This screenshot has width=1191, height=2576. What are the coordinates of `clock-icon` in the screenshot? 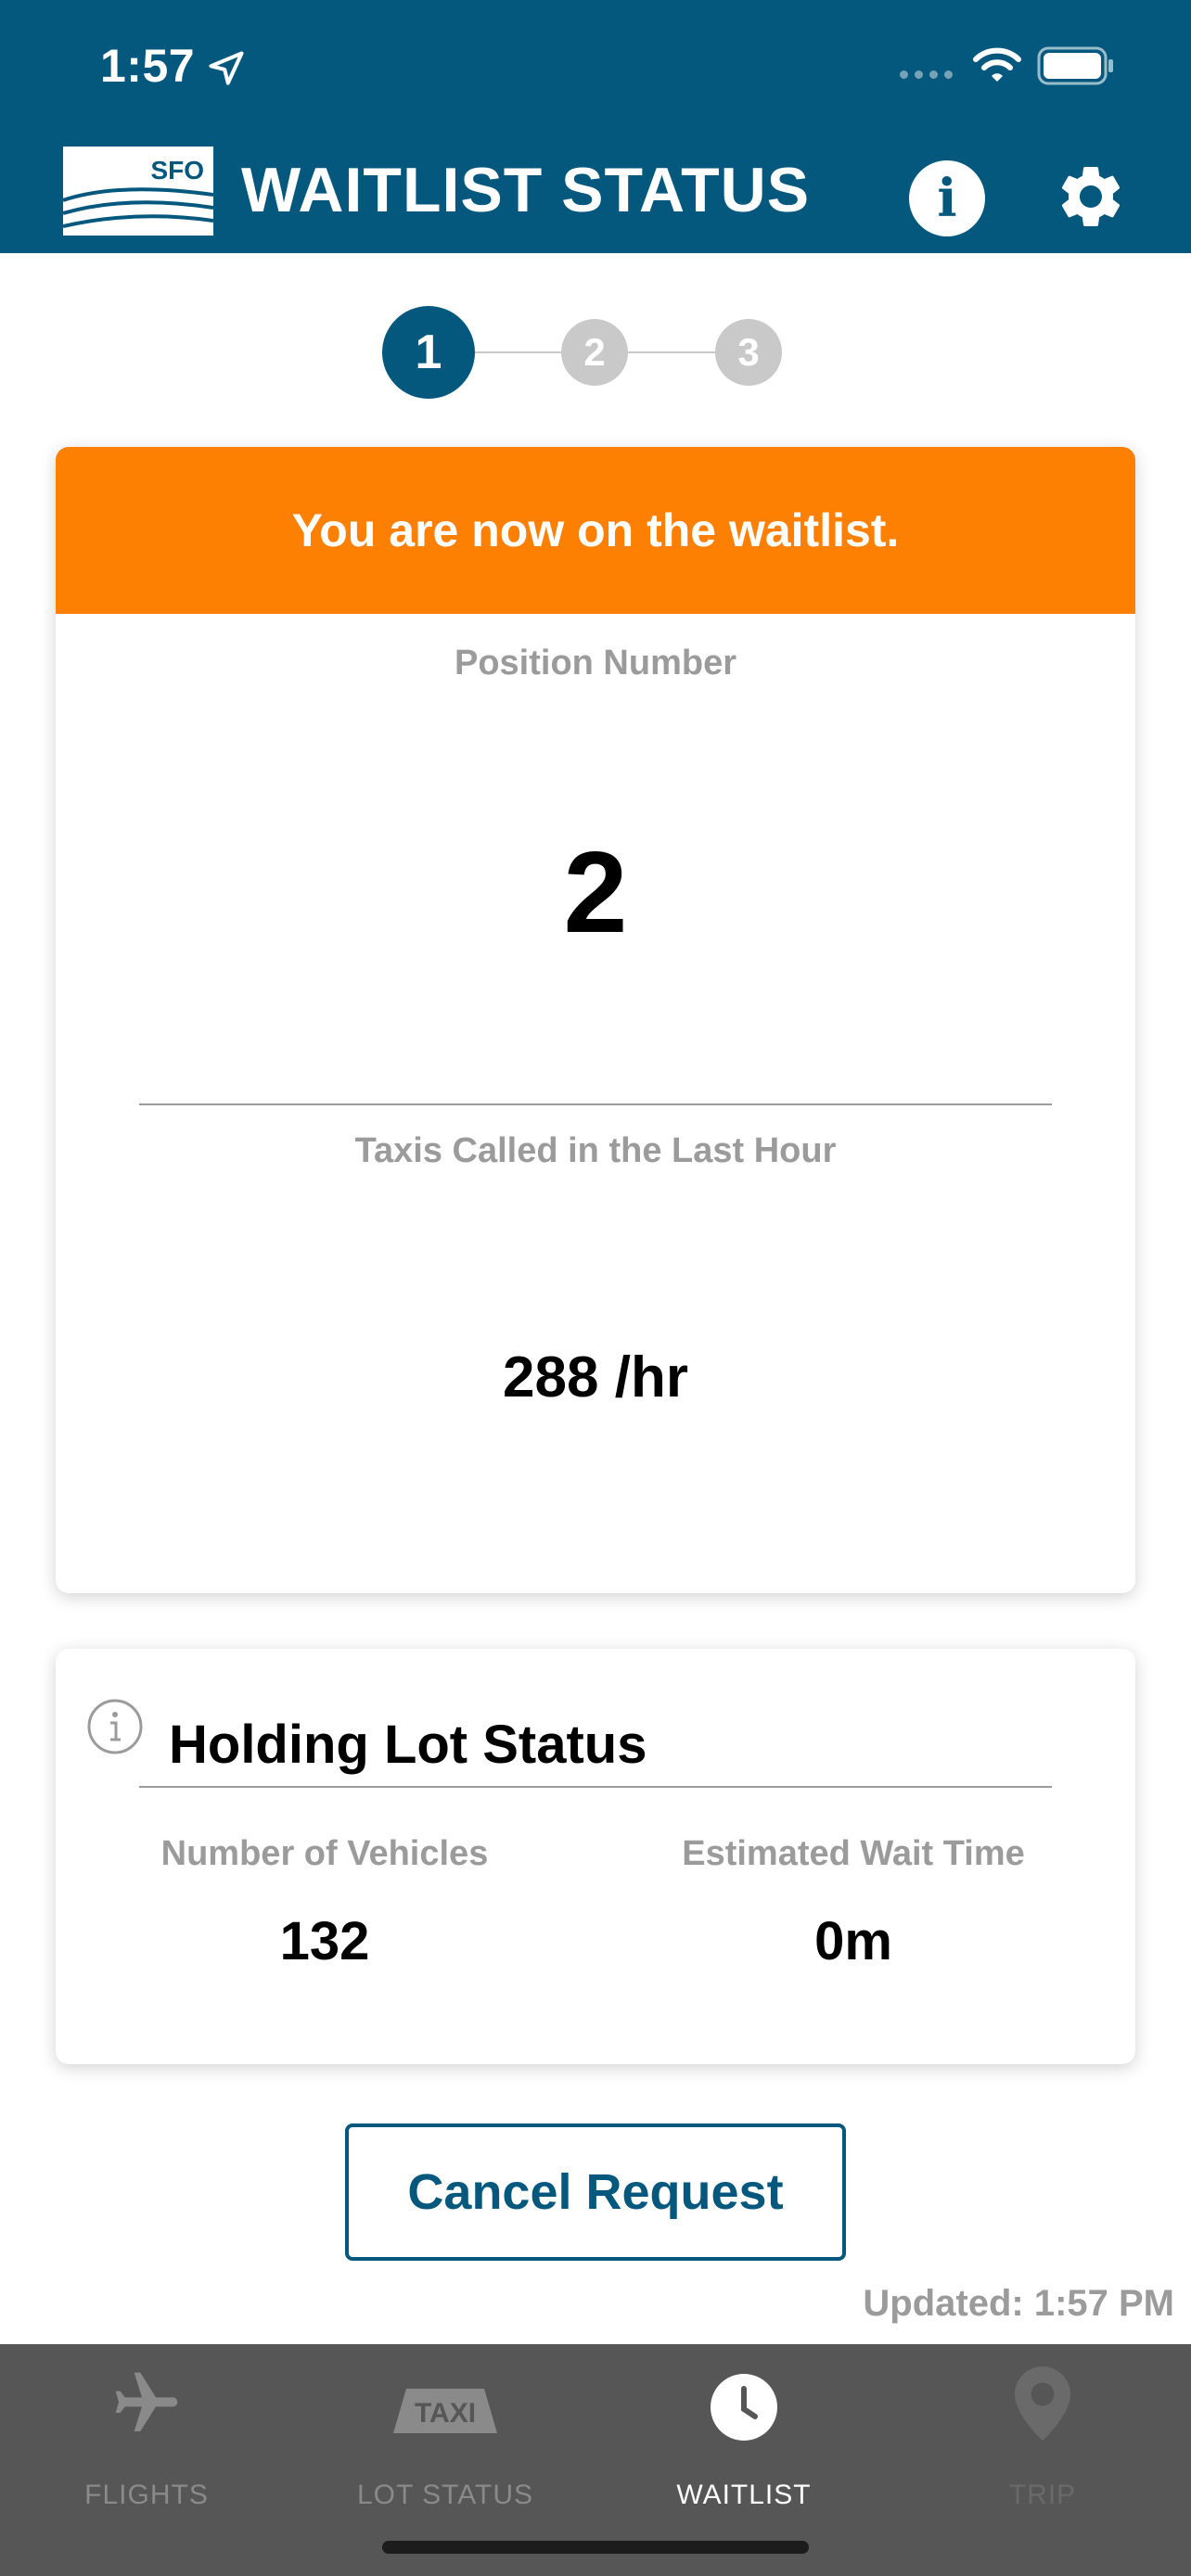 It's located at (744, 2407).